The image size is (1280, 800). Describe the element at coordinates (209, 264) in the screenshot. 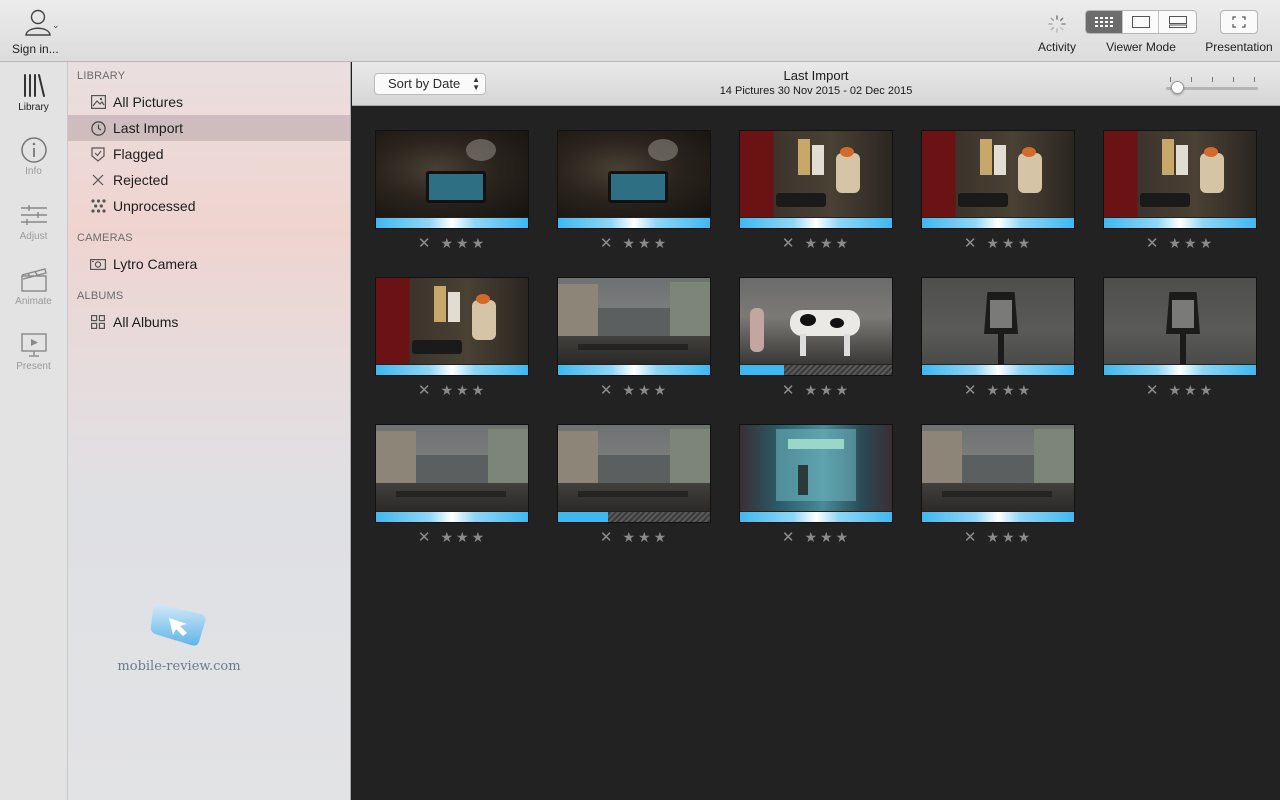

I see `sidebar-item-lytro-camera: Lytro Camera` at that location.